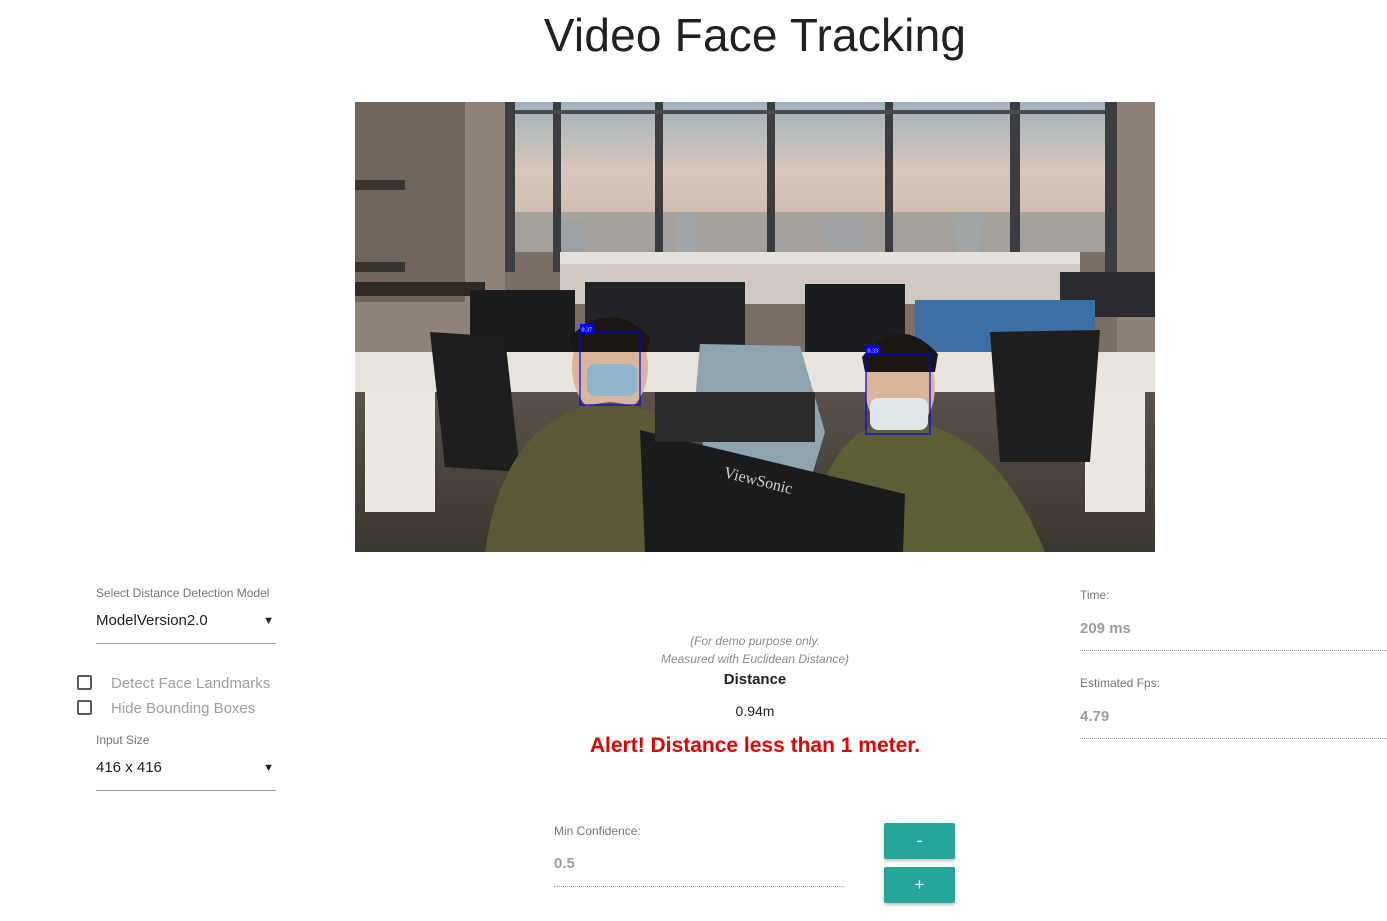  What do you see at coordinates (755, 679) in the screenshot?
I see `distance-title: Distance` at bounding box center [755, 679].